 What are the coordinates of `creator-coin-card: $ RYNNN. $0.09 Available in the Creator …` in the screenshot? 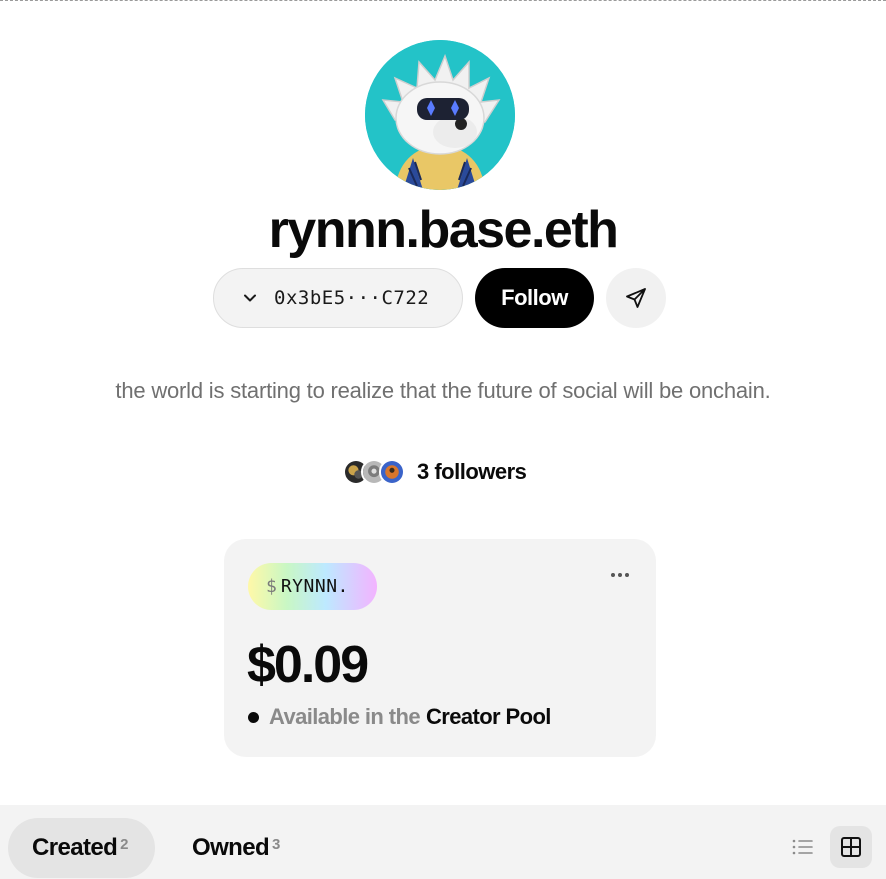 It's located at (440, 648).